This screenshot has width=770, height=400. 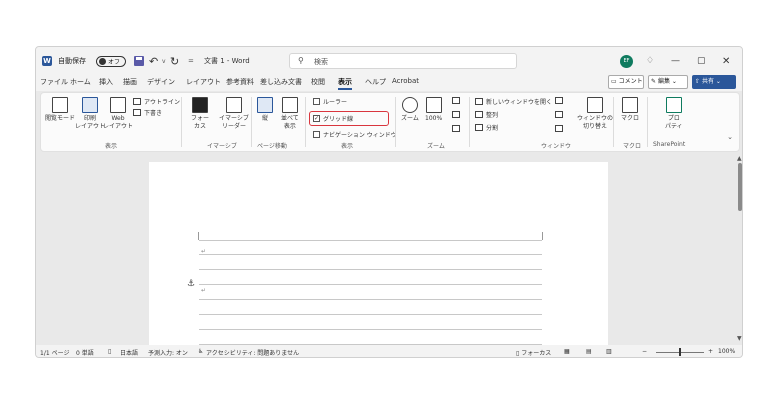 What do you see at coordinates (533, 352) in the screenshot?
I see `focus-status: ▯ フォーカス` at bounding box center [533, 352].